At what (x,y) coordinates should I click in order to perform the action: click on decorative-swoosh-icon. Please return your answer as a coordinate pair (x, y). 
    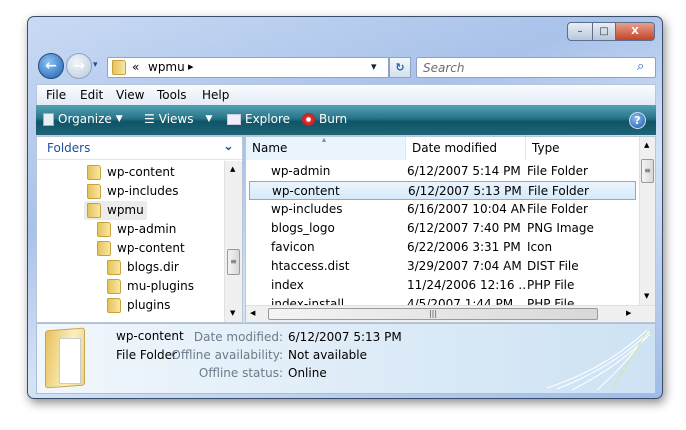
    Looking at the image, I should click on (598, 359).